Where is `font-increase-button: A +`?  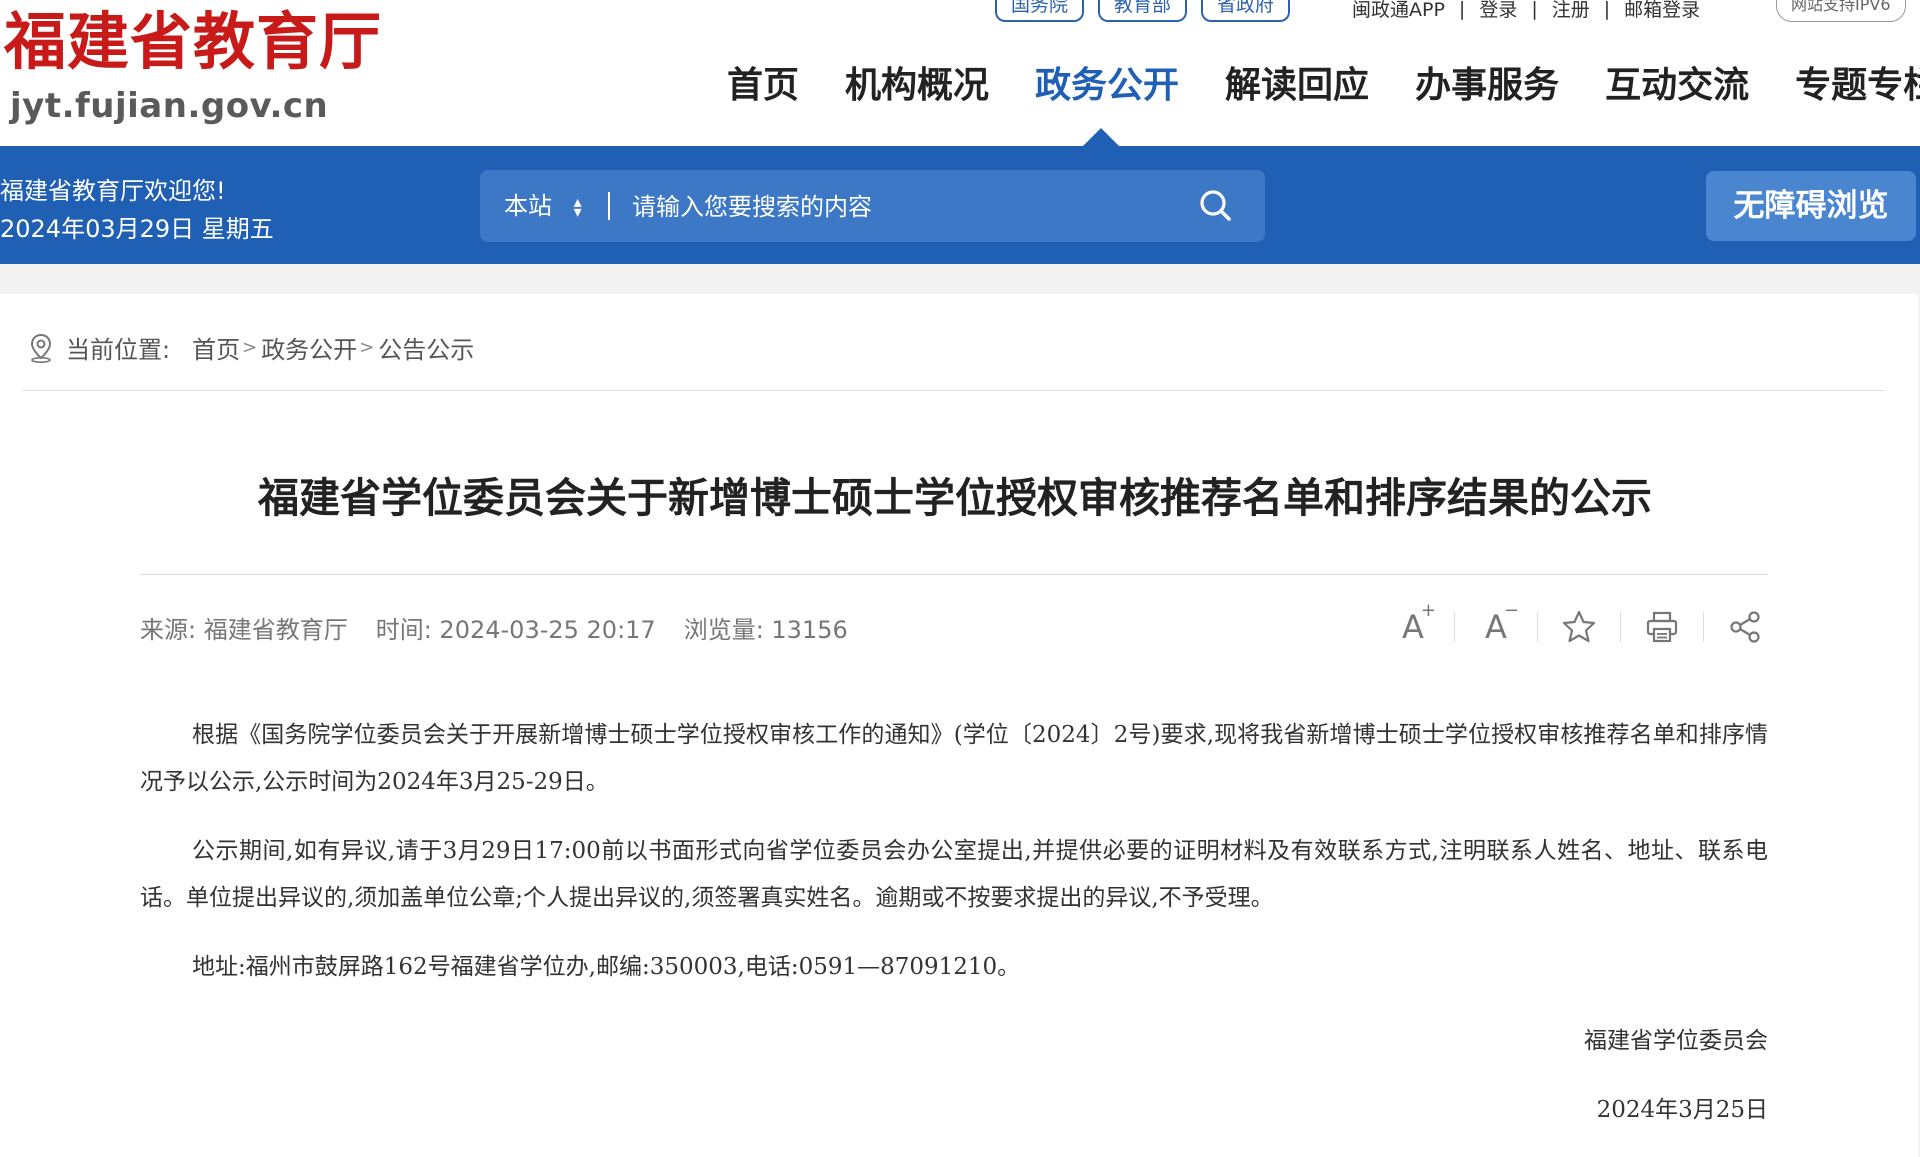 font-increase-button: A + is located at coordinates (1415, 623).